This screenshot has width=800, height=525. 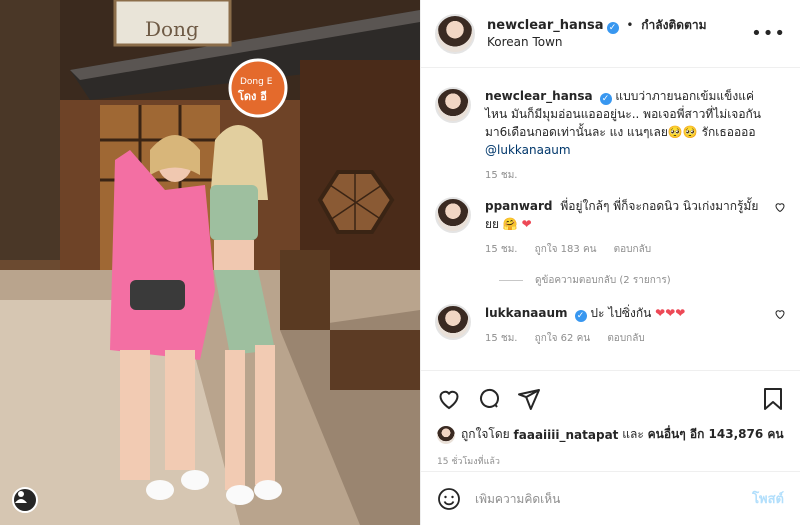 I want to click on likes-prefix: ถูกใจโดย, so click(x=485, y=434).